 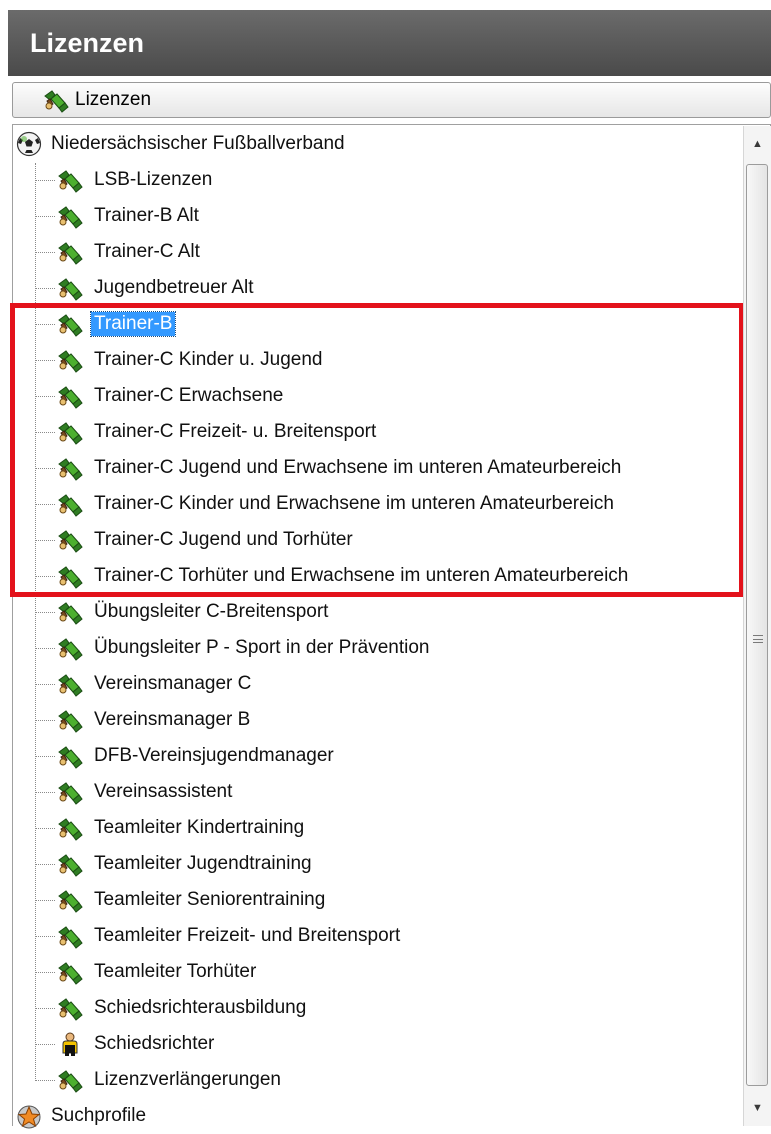 I want to click on tree-item: Trainer-C Freizeit- u. Breitensport, so click(x=207, y=432).